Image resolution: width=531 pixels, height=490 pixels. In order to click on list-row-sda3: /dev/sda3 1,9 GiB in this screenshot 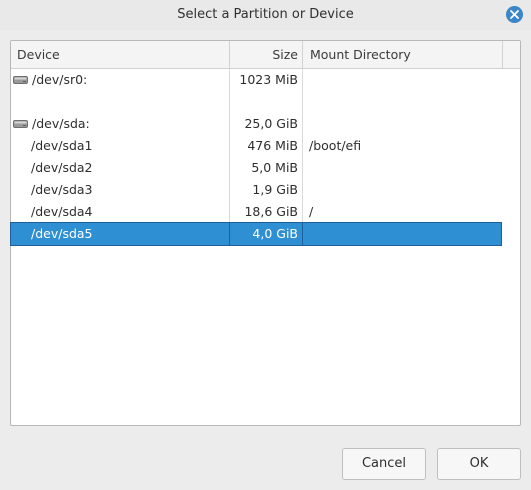, I will do `click(256, 190)`.